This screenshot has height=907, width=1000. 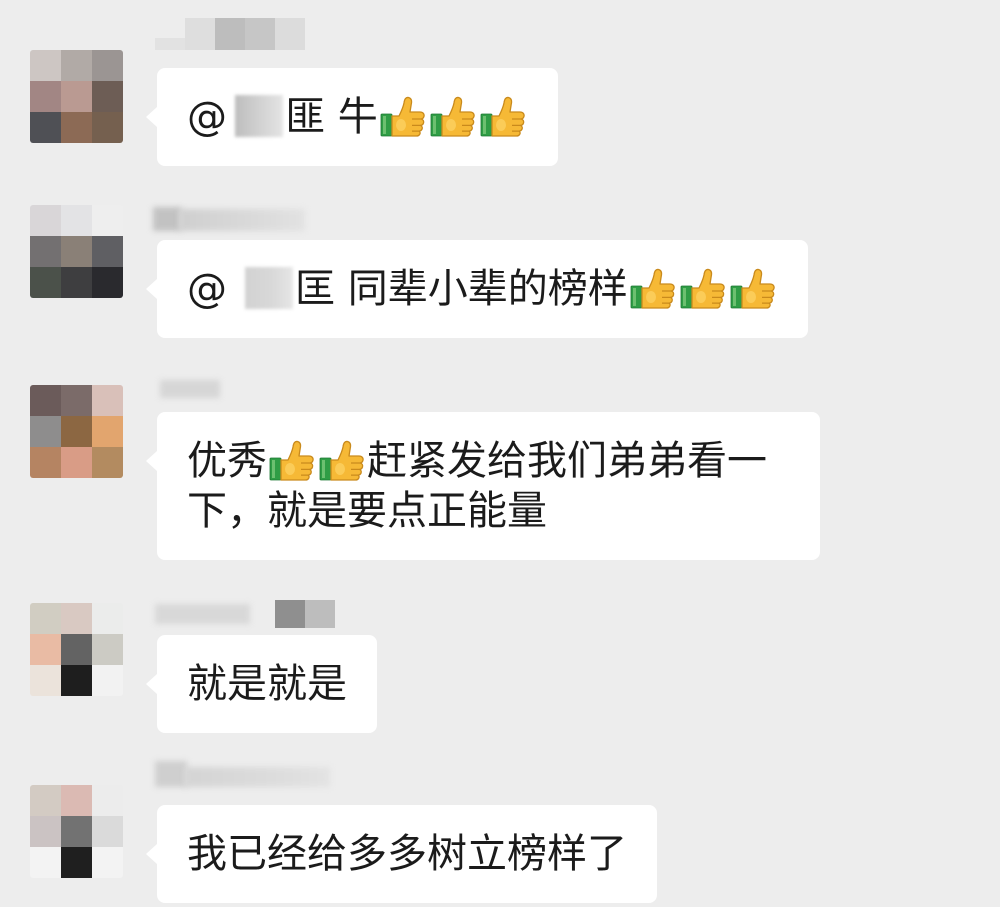 I want to click on message-bubble: 我已经给多多树立榜样了, so click(x=401, y=854).